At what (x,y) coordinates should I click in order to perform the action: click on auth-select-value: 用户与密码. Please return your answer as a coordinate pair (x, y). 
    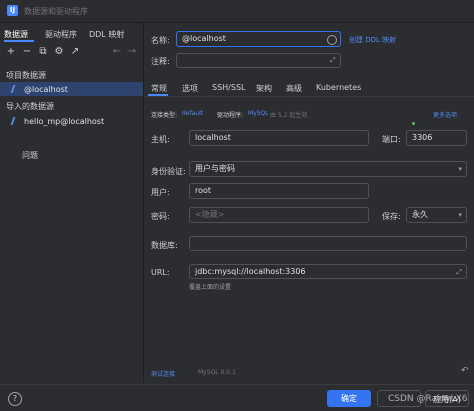
    Looking at the image, I should click on (215, 168).